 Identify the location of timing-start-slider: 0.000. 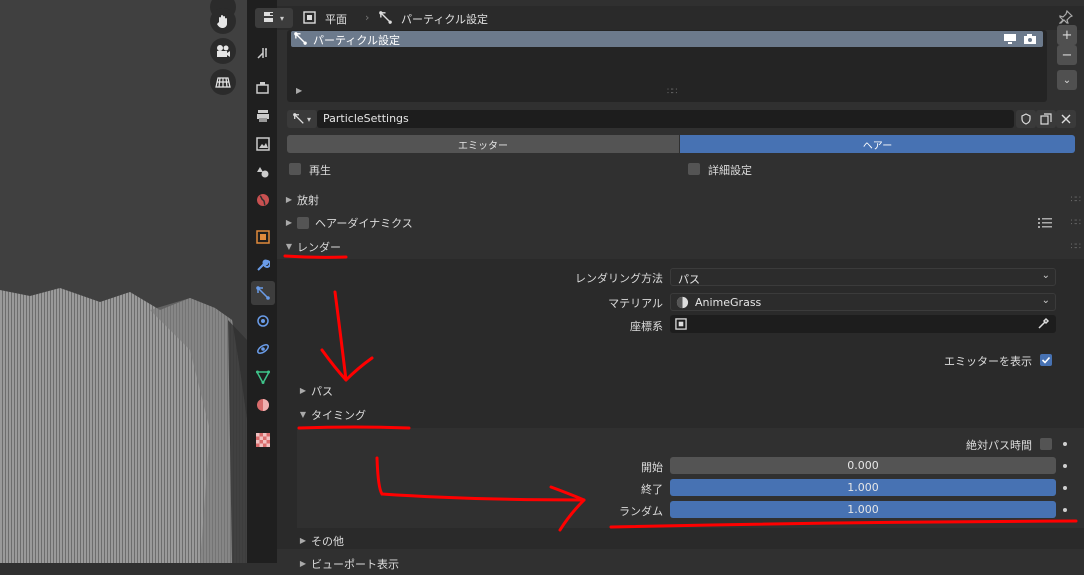
(863, 465).